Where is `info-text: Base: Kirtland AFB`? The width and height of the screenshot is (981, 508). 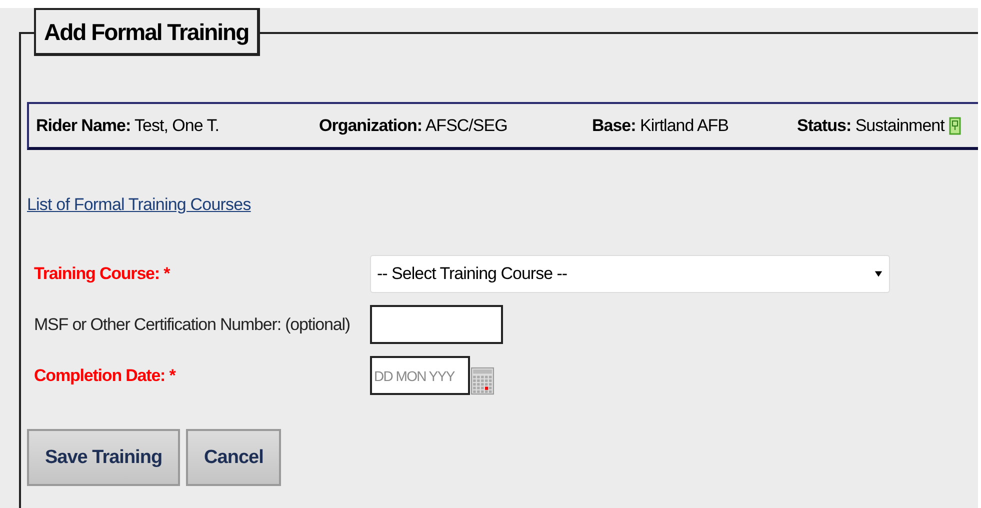
info-text: Base: Kirtland AFB is located at coordinates (660, 126).